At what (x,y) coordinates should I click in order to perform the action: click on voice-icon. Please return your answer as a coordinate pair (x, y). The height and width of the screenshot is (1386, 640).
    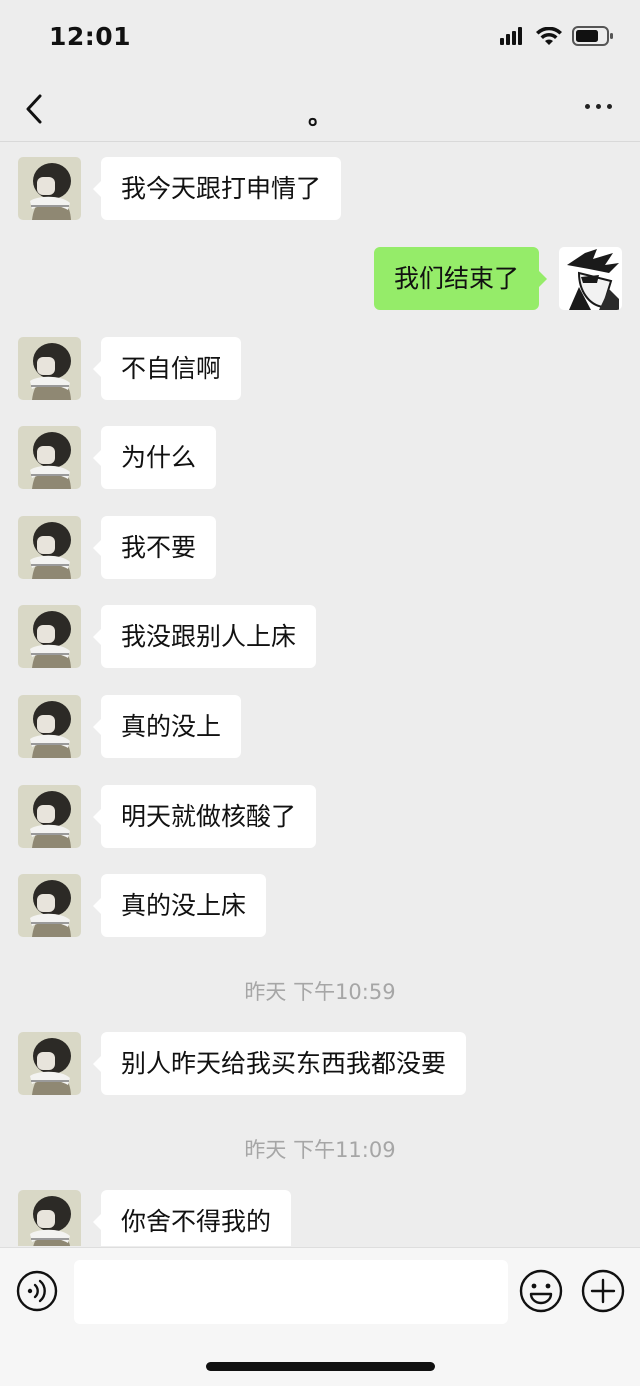
    Looking at the image, I should click on (37, 1291).